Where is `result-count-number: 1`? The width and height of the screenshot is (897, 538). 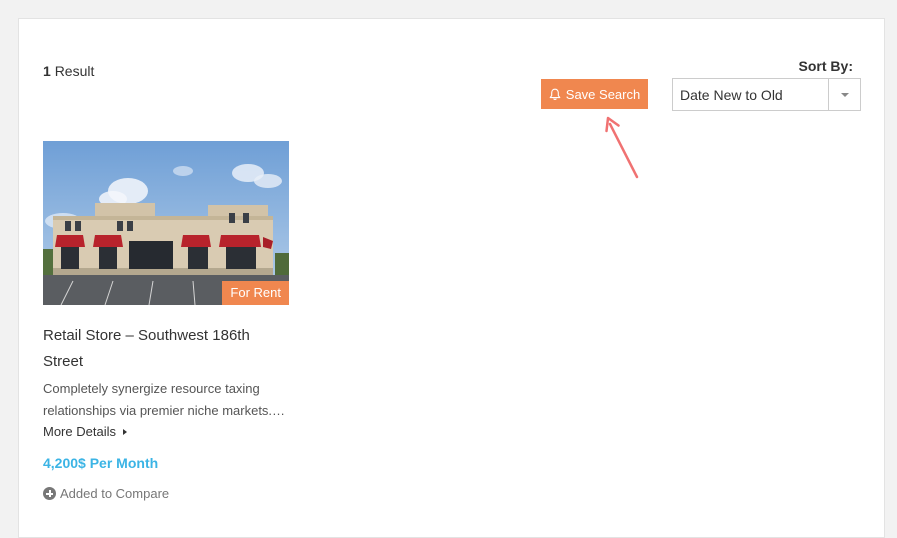 result-count-number: 1 is located at coordinates (47, 71).